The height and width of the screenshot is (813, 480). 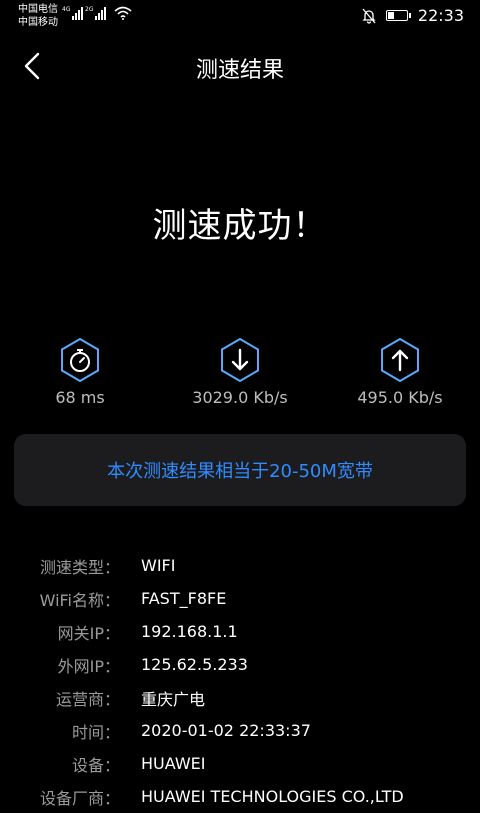 What do you see at coordinates (95, 732) in the screenshot?
I see `detail-label: 时间：` at bounding box center [95, 732].